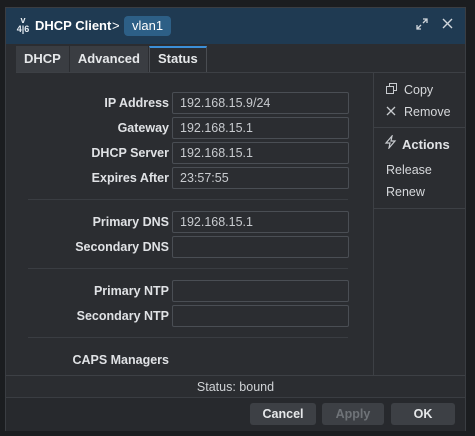 The height and width of the screenshot is (436, 475). Describe the element at coordinates (143, 128) in the screenshot. I see `gateway-label: Gateway` at that location.